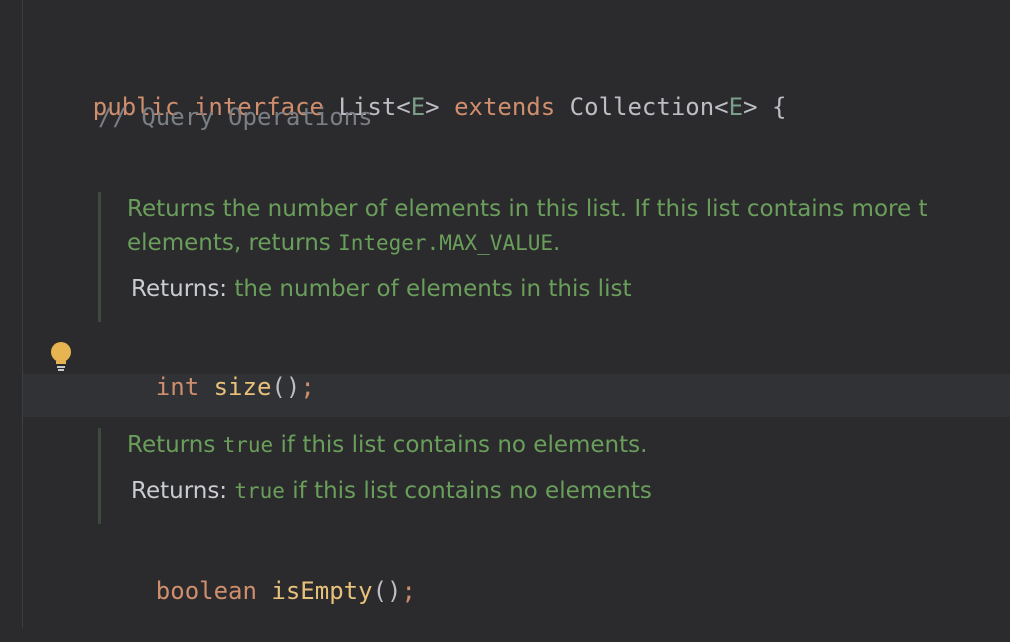 This screenshot has height=642, width=1010. I want to click on javadoc-text: Returns, so click(175, 445).